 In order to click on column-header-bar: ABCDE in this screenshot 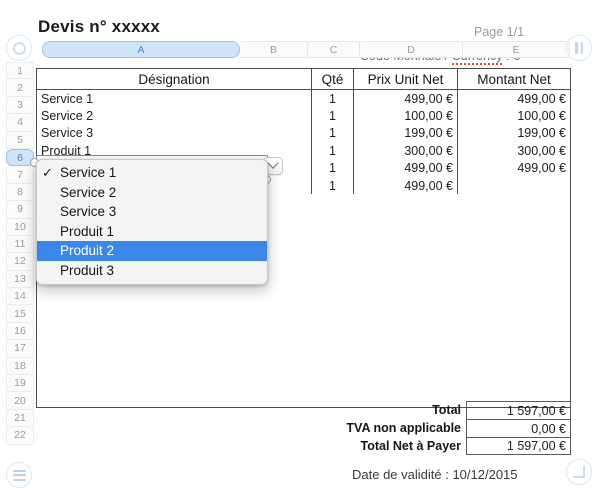, I will do `click(306, 49)`.